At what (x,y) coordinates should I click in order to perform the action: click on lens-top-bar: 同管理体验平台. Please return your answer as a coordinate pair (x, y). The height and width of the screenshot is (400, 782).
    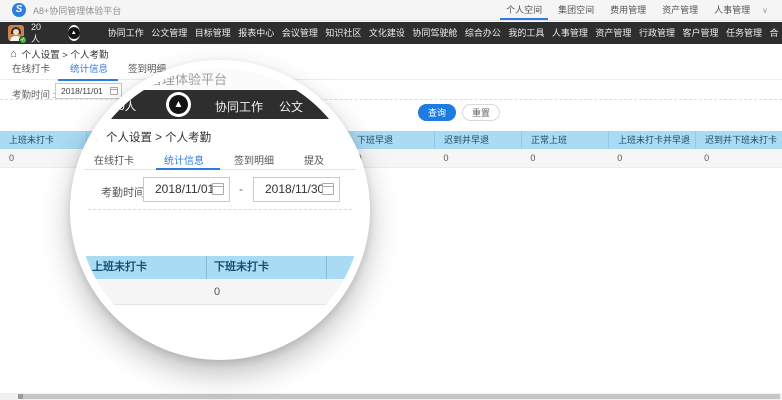
    Looking at the image, I should click on (220, 79).